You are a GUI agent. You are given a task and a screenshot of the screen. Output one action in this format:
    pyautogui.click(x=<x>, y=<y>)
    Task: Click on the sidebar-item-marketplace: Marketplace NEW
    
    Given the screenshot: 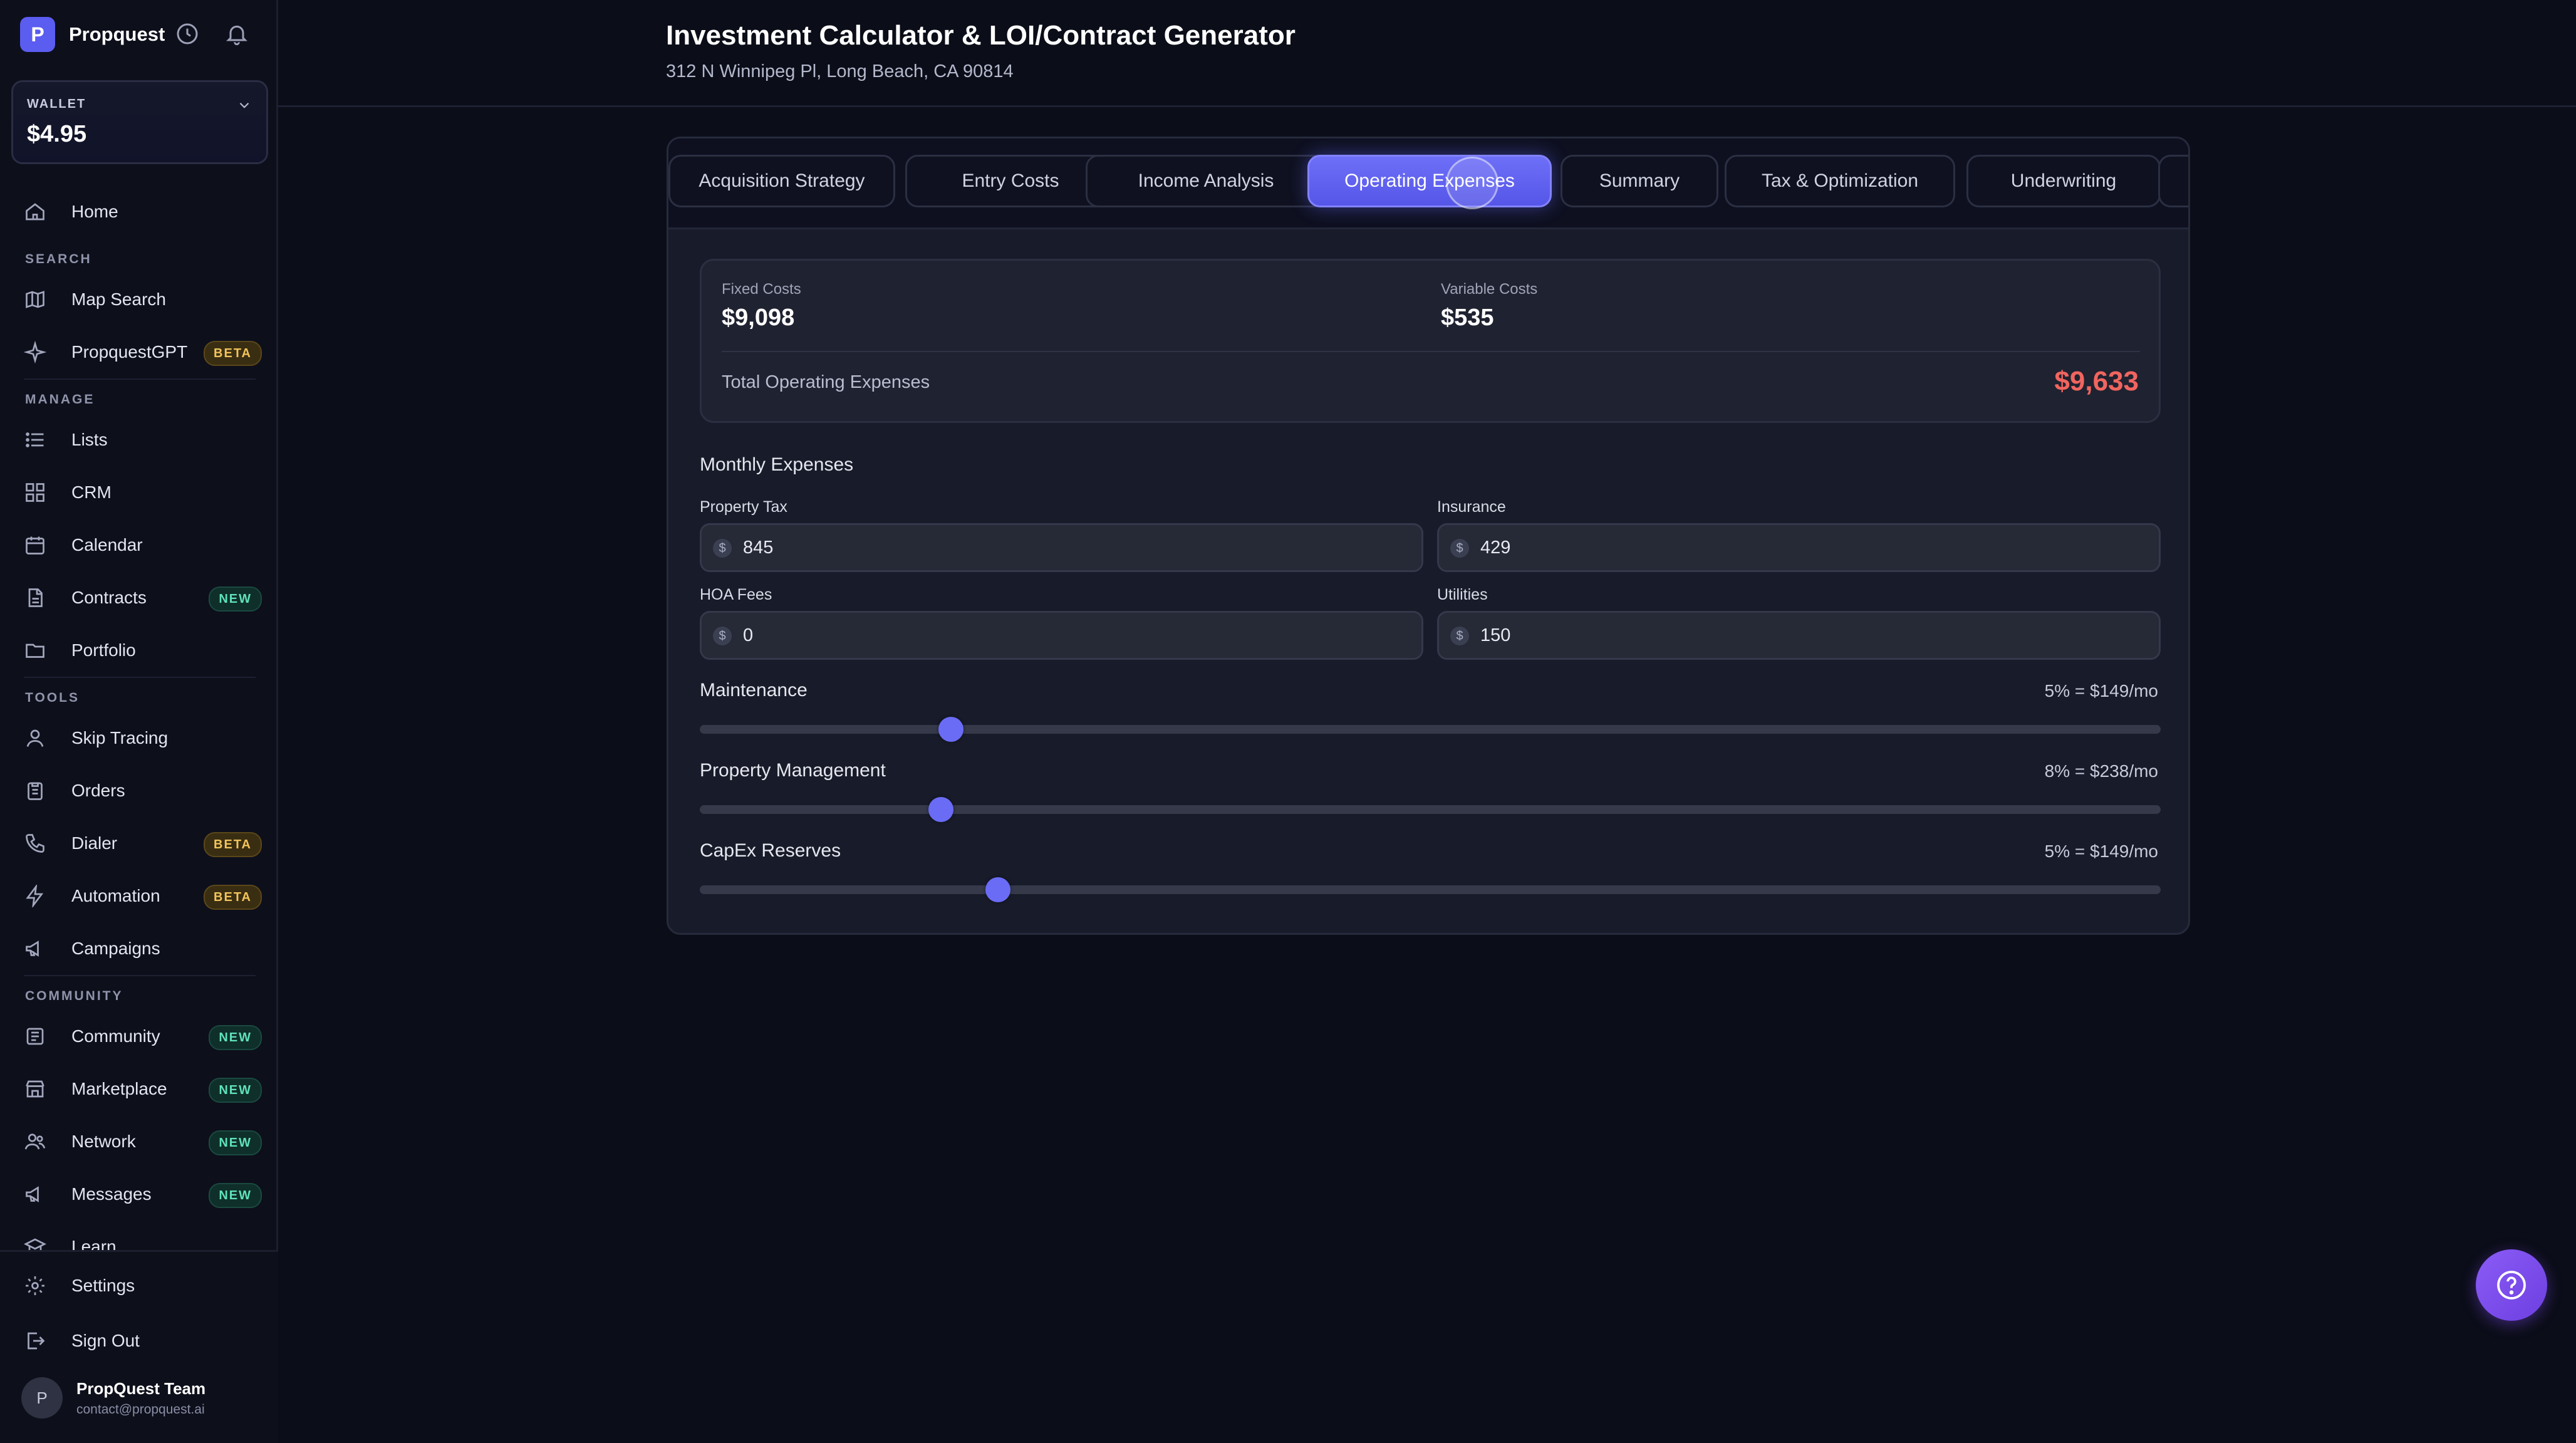 What is the action you would take?
    pyautogui.click(x=143, y=1089)
    